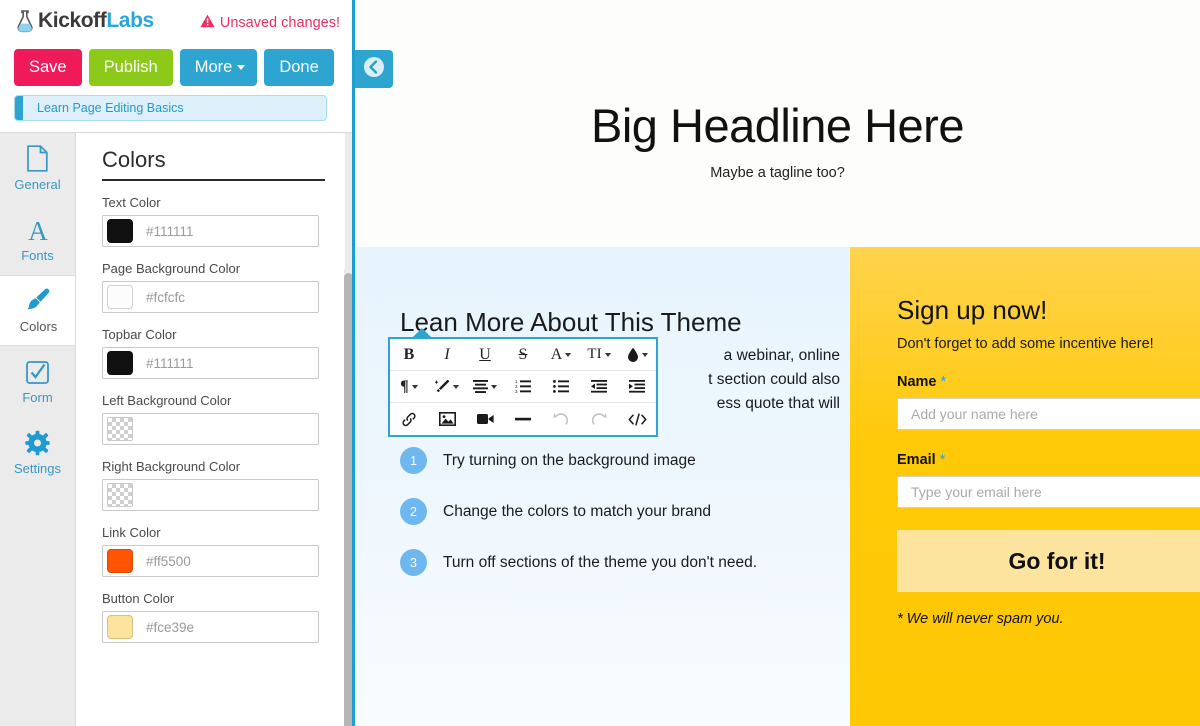 Image resolution: width=1200 pixels, height=726 pixels. What do you see at coordinates (422, 333) in the screenshot?
I see `toolbar-pointer-arrow` at bounding box center [422, 333].